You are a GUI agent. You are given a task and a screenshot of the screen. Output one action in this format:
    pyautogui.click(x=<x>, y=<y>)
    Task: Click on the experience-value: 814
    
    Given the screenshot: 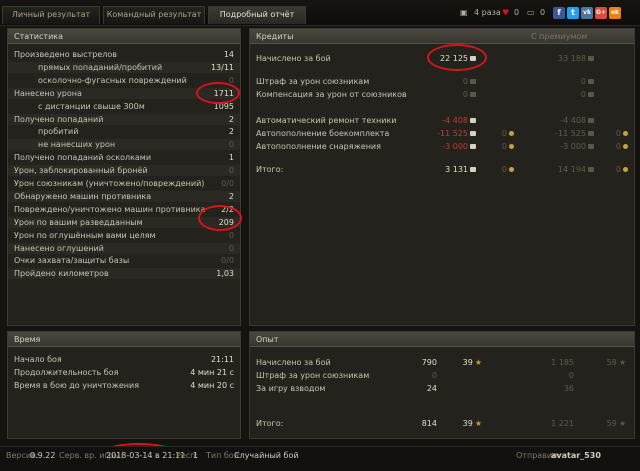 What is the action you would take?
    pyautogui.click(x=429, y=423)
    